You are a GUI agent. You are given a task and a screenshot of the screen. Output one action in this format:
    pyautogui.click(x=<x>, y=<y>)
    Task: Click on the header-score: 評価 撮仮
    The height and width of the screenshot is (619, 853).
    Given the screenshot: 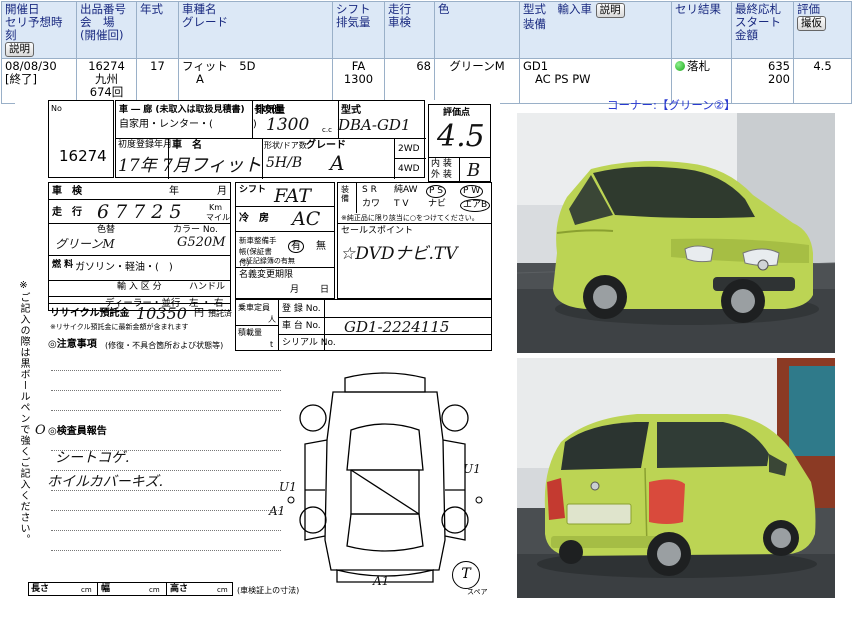 What is the action you would take?
    pyautogui.click(x=822, y=30)
    